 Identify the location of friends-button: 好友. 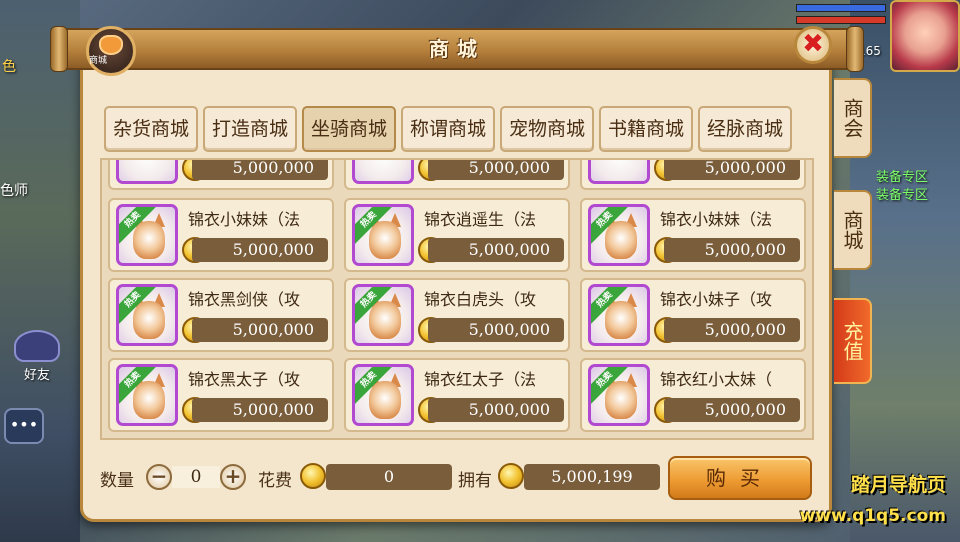
(37, 360).